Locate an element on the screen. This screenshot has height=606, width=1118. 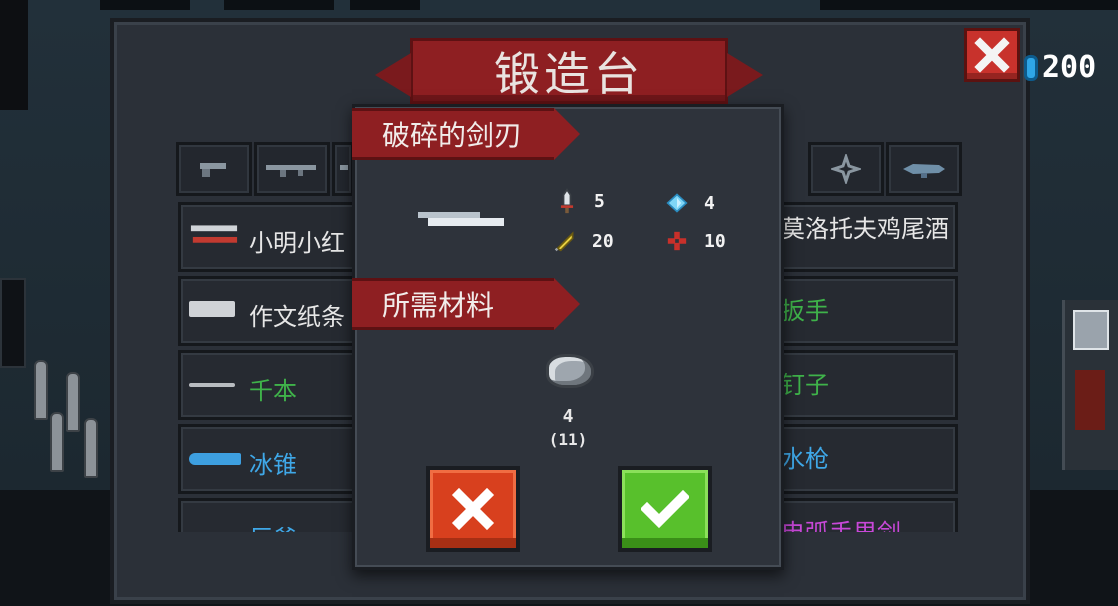
cancel-button is located at coordinates (473, 509).